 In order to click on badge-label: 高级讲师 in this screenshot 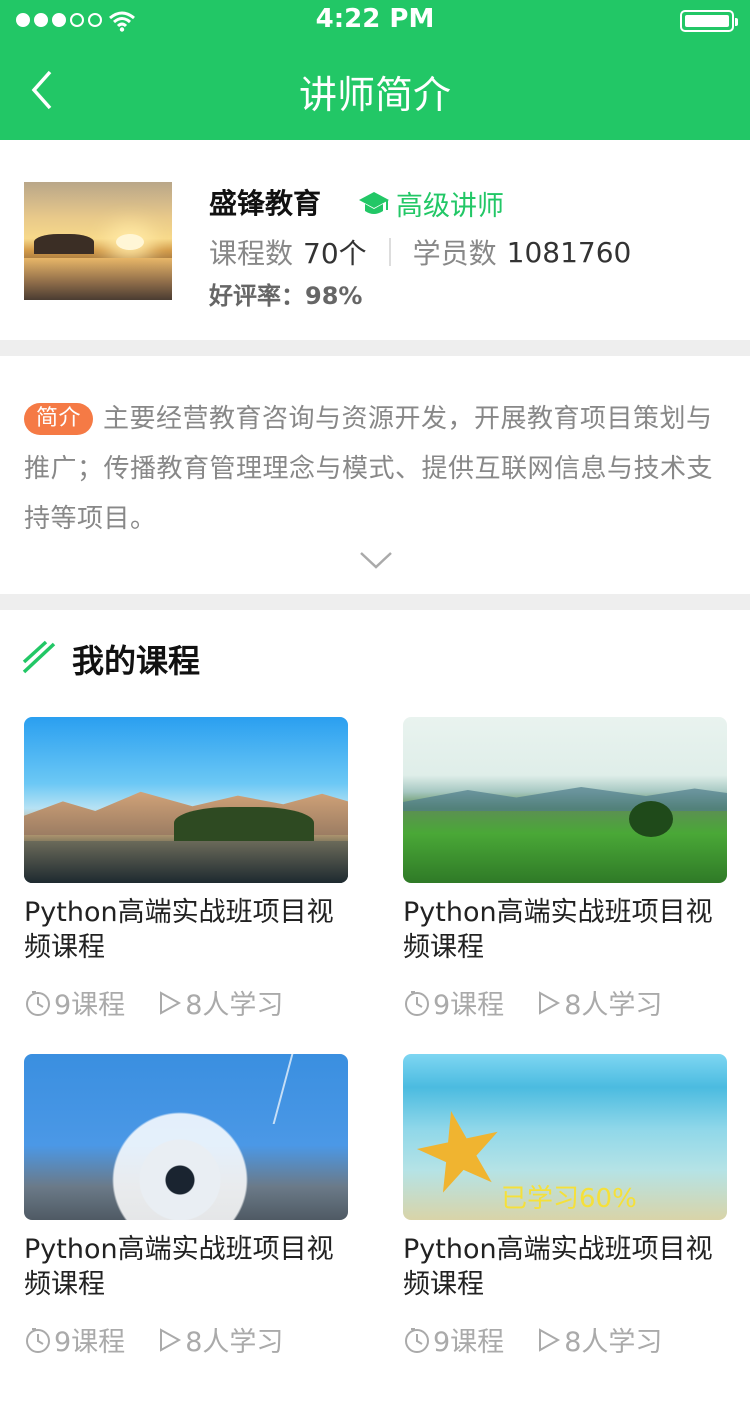, I will do `click(450, 206)`.